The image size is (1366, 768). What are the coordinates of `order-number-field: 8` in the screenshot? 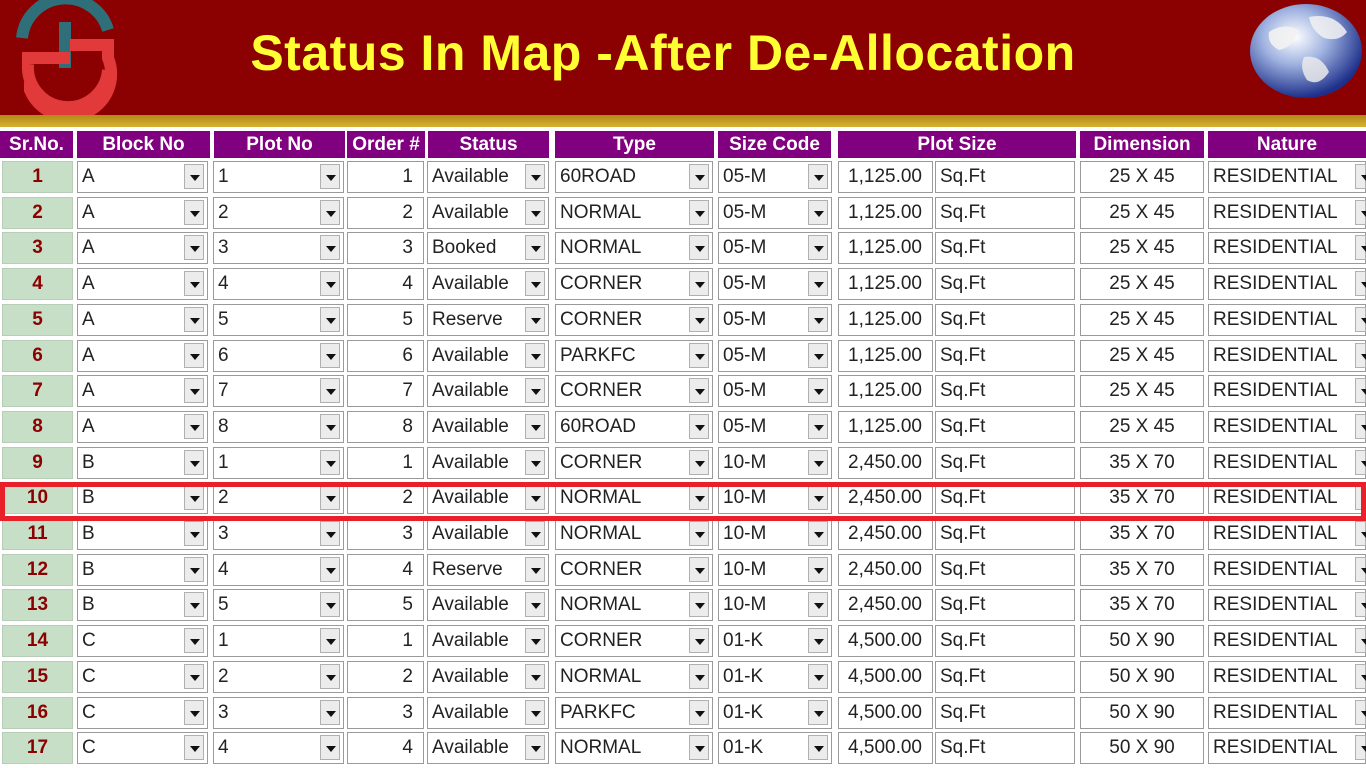 It's located at (385, 426).